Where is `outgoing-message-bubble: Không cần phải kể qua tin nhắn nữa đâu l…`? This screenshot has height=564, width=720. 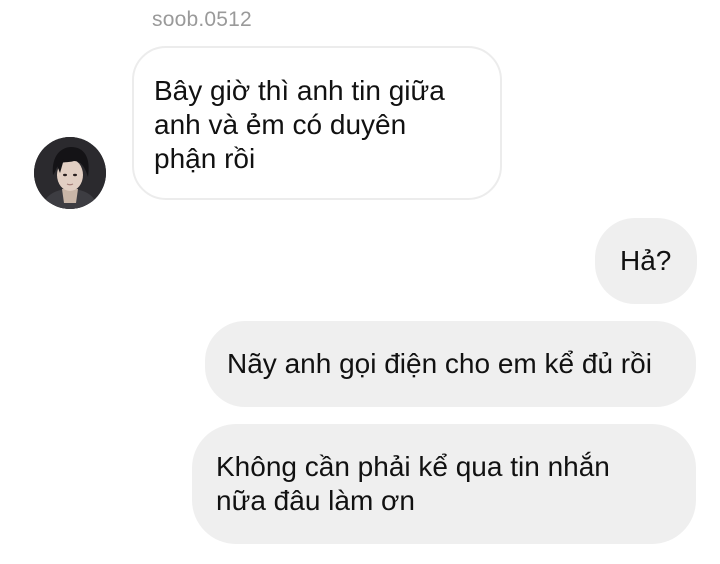 outgoing-message-bubble: Không cần phải kể qua tin nhắn nữa đâu l… is located at coordinates (444, 484).